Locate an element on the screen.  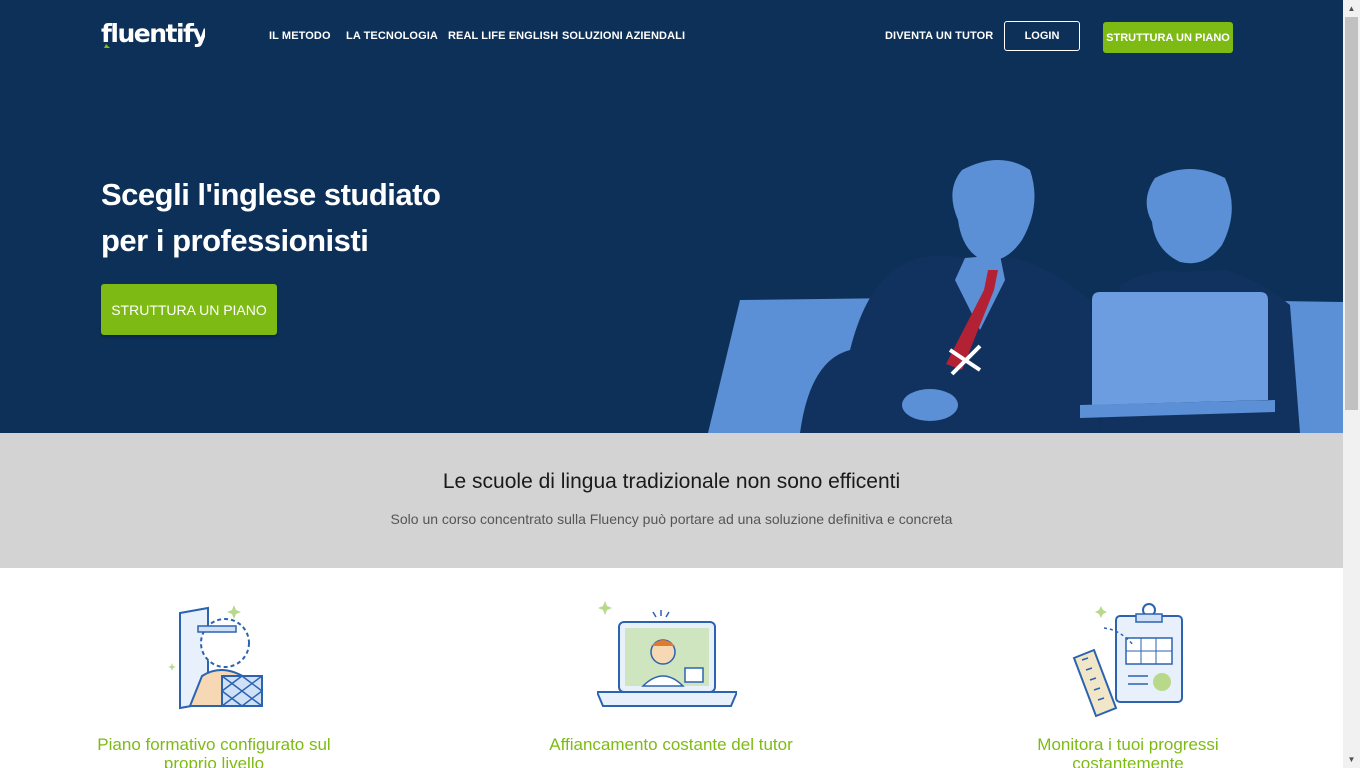
mirror-person-icon is located at coordinates (215, 657).